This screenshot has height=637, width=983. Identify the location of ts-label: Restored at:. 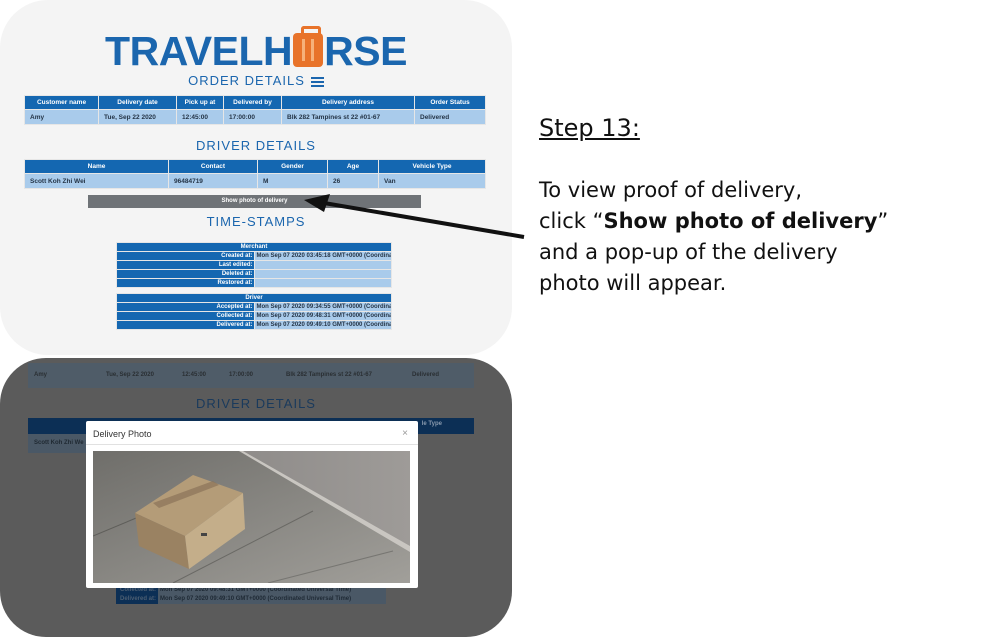
(185, 283).